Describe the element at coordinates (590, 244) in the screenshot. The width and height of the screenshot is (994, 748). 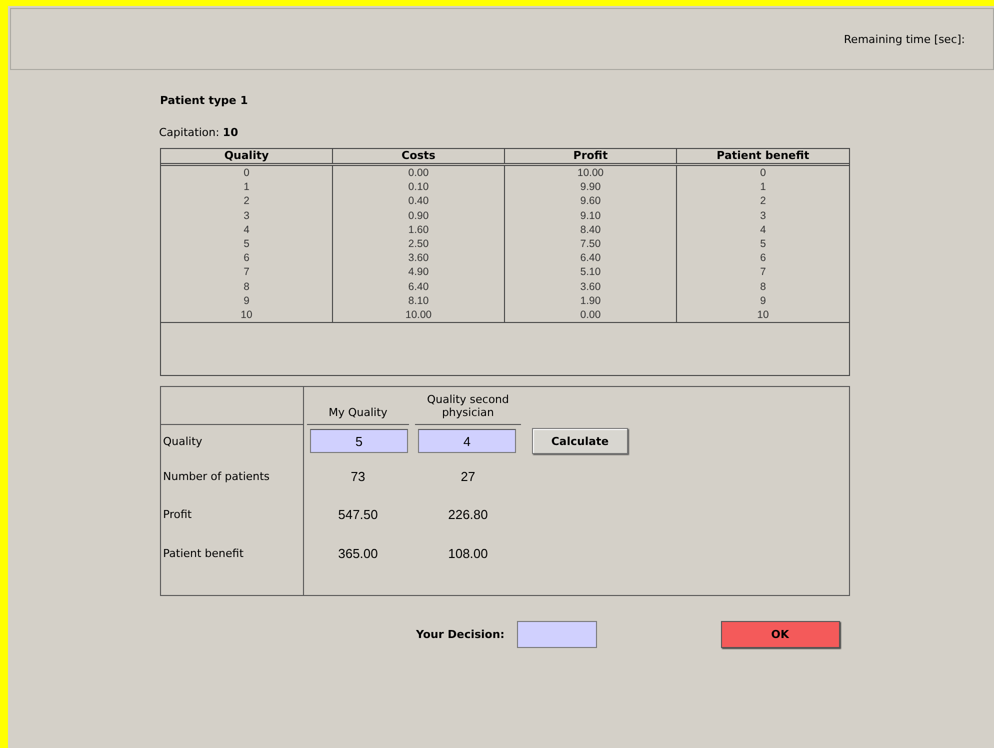
I see `table-cell-text: 7.50` at that location.